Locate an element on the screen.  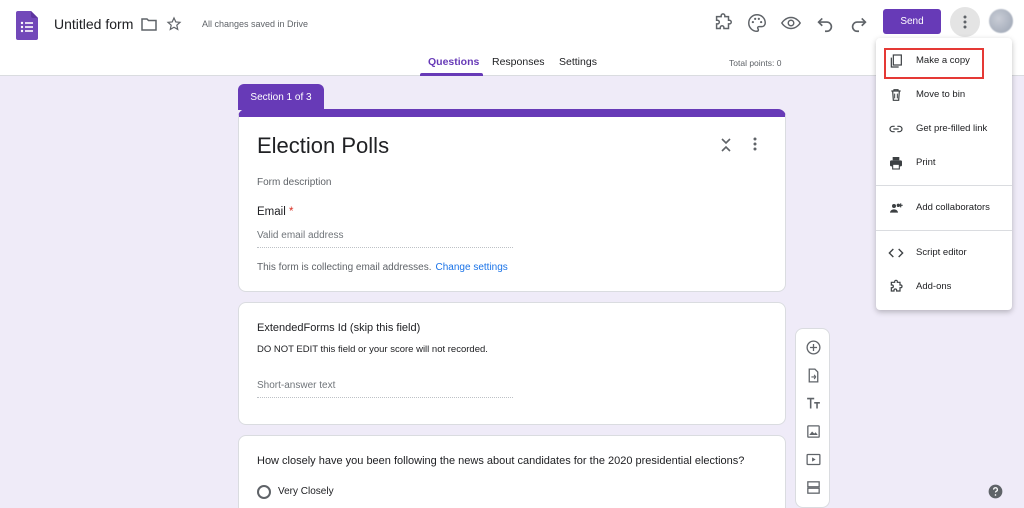
add-question-icon is located at coordinates (813, 347).